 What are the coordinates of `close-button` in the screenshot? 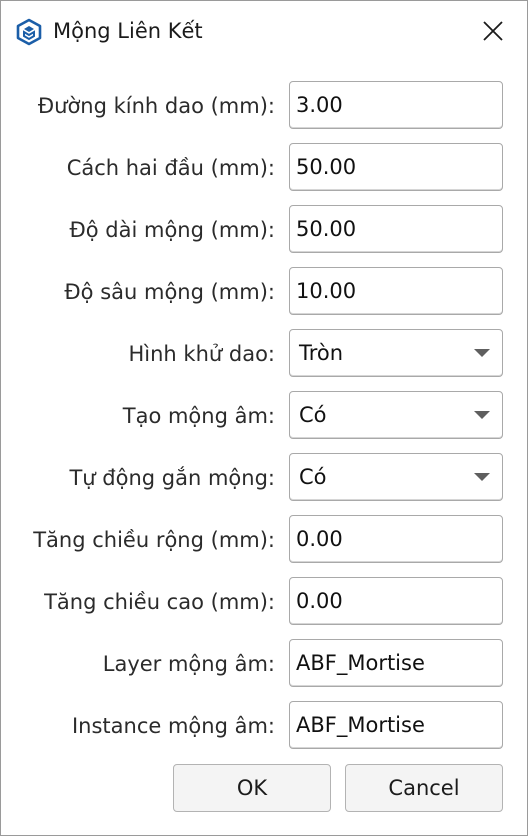 It's located at (493, 31).